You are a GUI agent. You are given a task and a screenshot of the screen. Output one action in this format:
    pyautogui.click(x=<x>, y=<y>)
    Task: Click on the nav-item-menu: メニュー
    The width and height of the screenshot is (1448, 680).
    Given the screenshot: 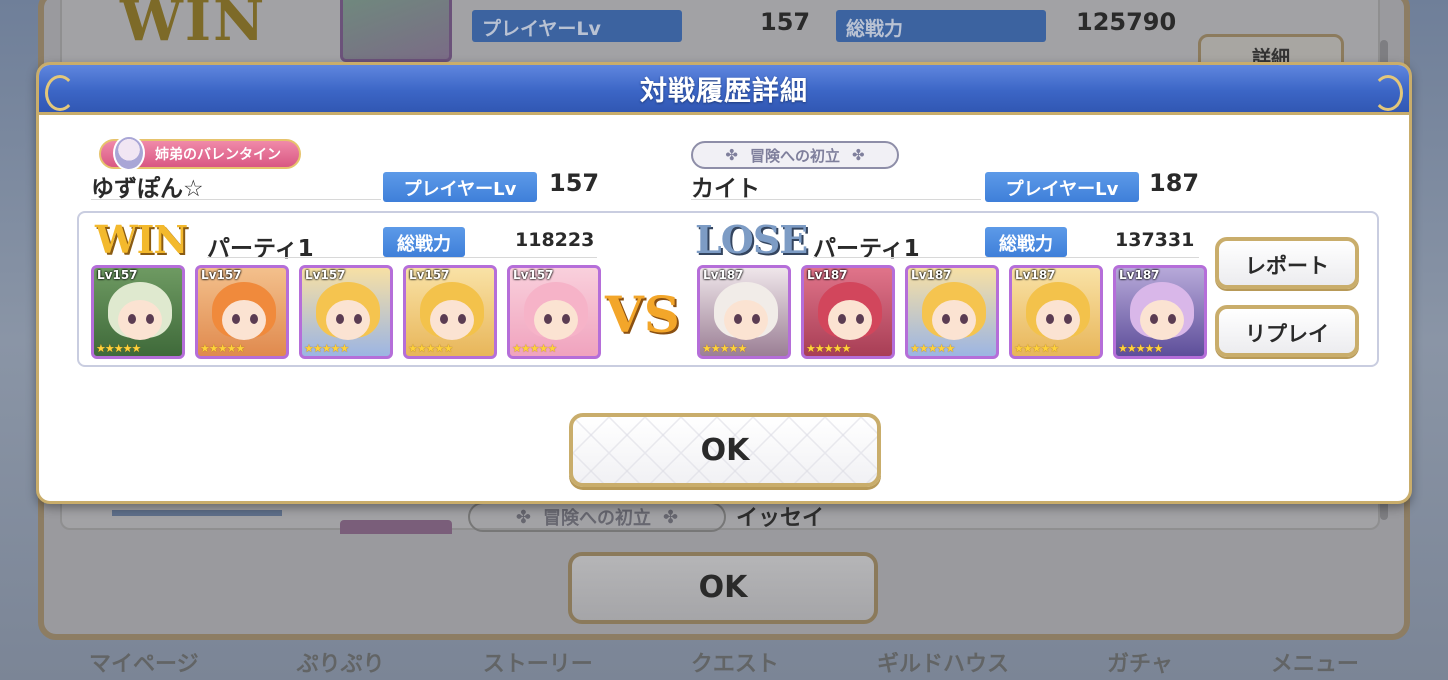 What is the action you would take?
    pyautogui.click(x=1314, y=664)
    